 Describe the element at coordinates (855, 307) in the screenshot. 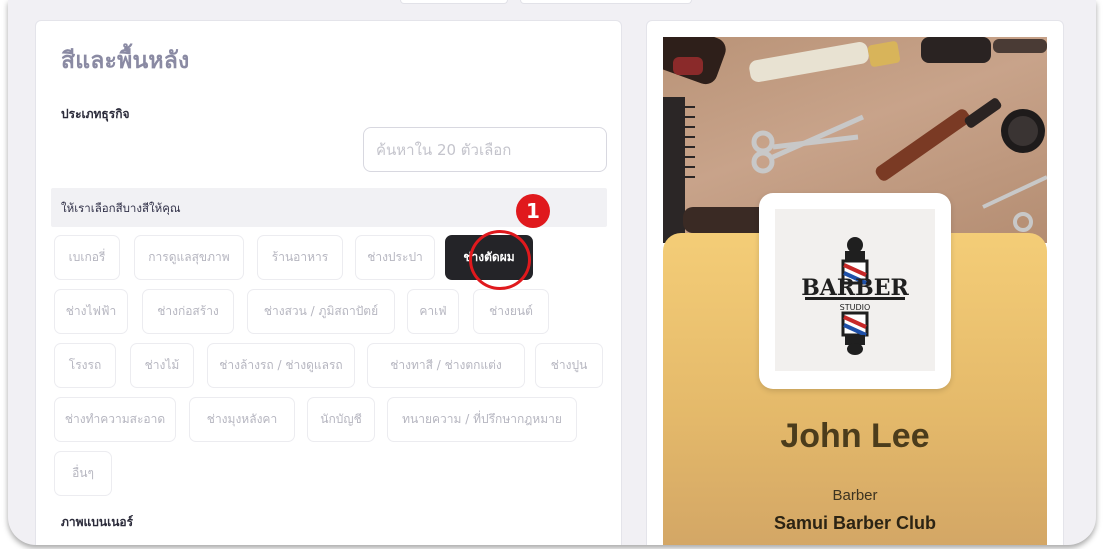

I see `logo-subtext: STUDIO` at that location.